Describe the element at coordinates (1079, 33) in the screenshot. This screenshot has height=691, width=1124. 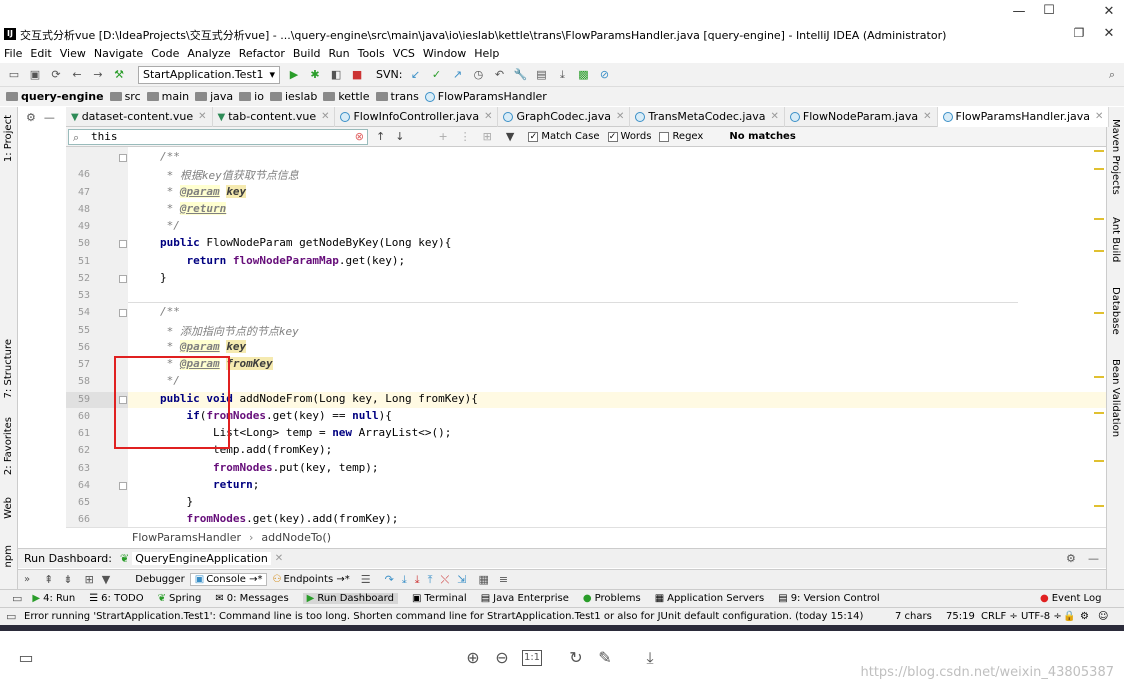
I see `restore-icon: ❐` at that location.